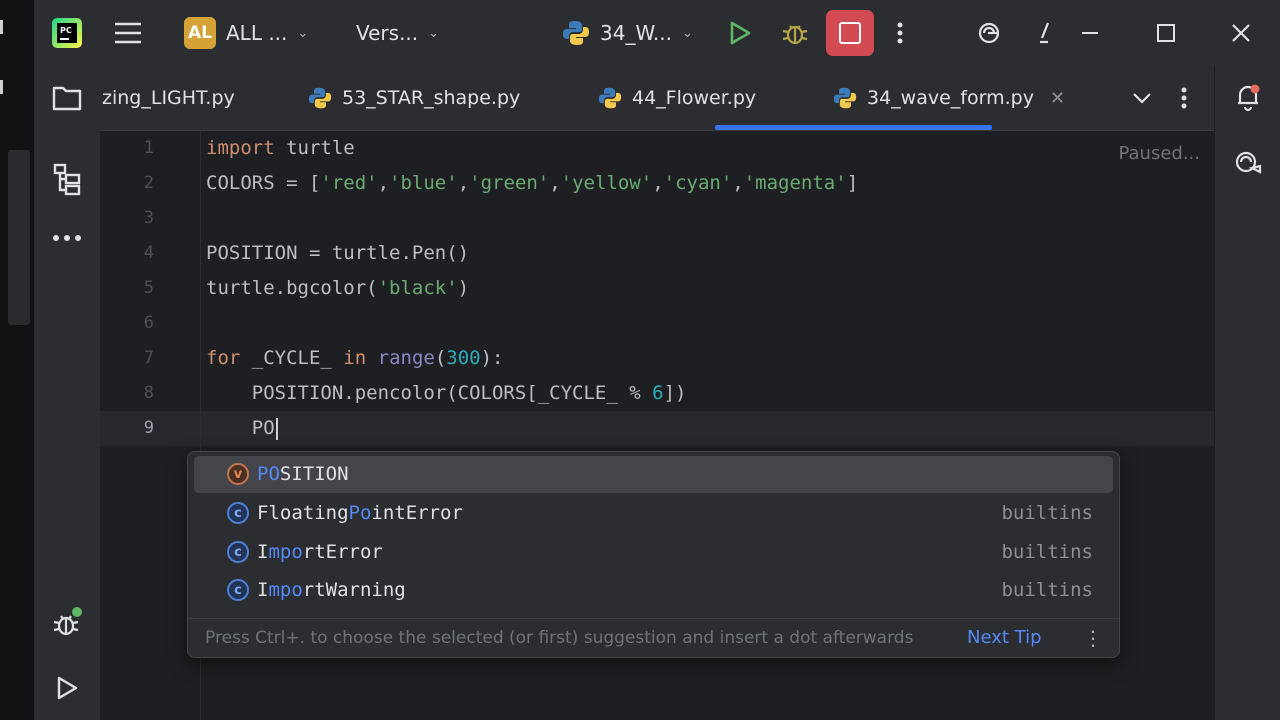 The image size is (1280, 720). I want to click on maximize-button, so click(1166, 33).